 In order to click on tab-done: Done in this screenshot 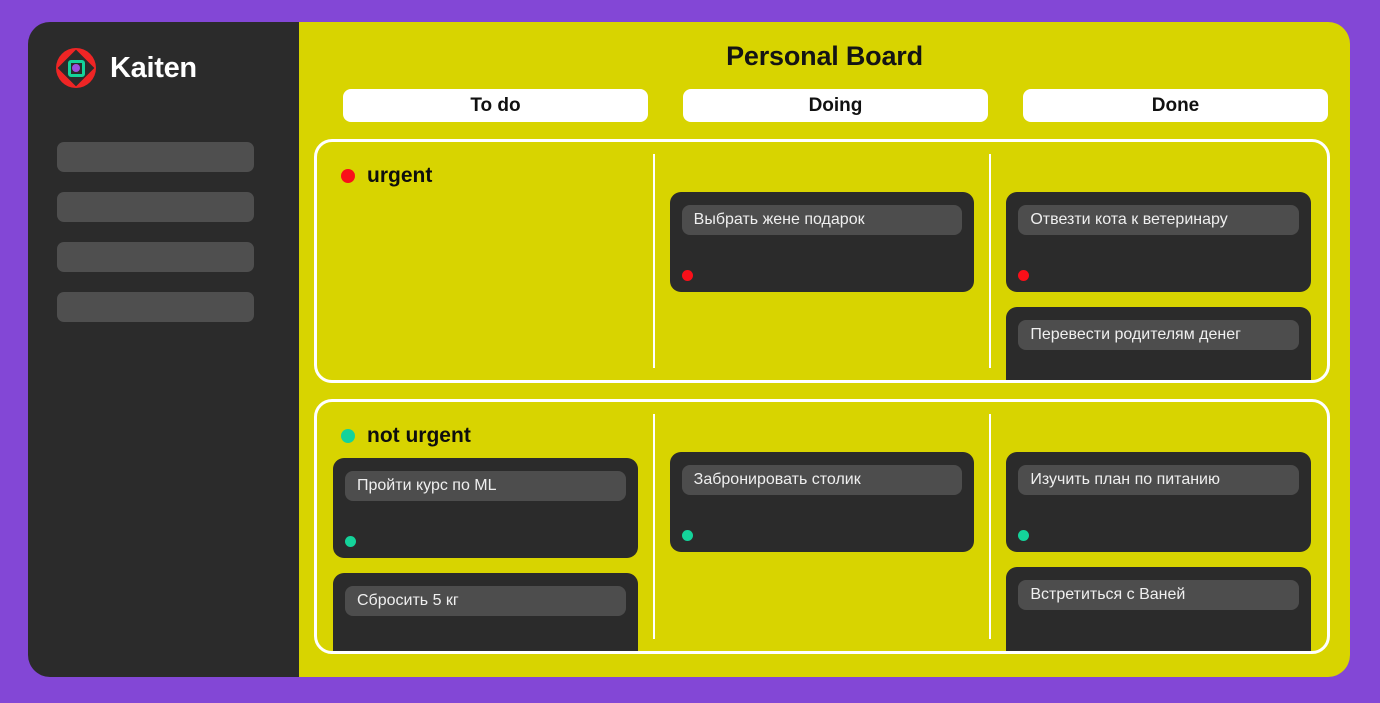, I will do `click(1175, 105)`.